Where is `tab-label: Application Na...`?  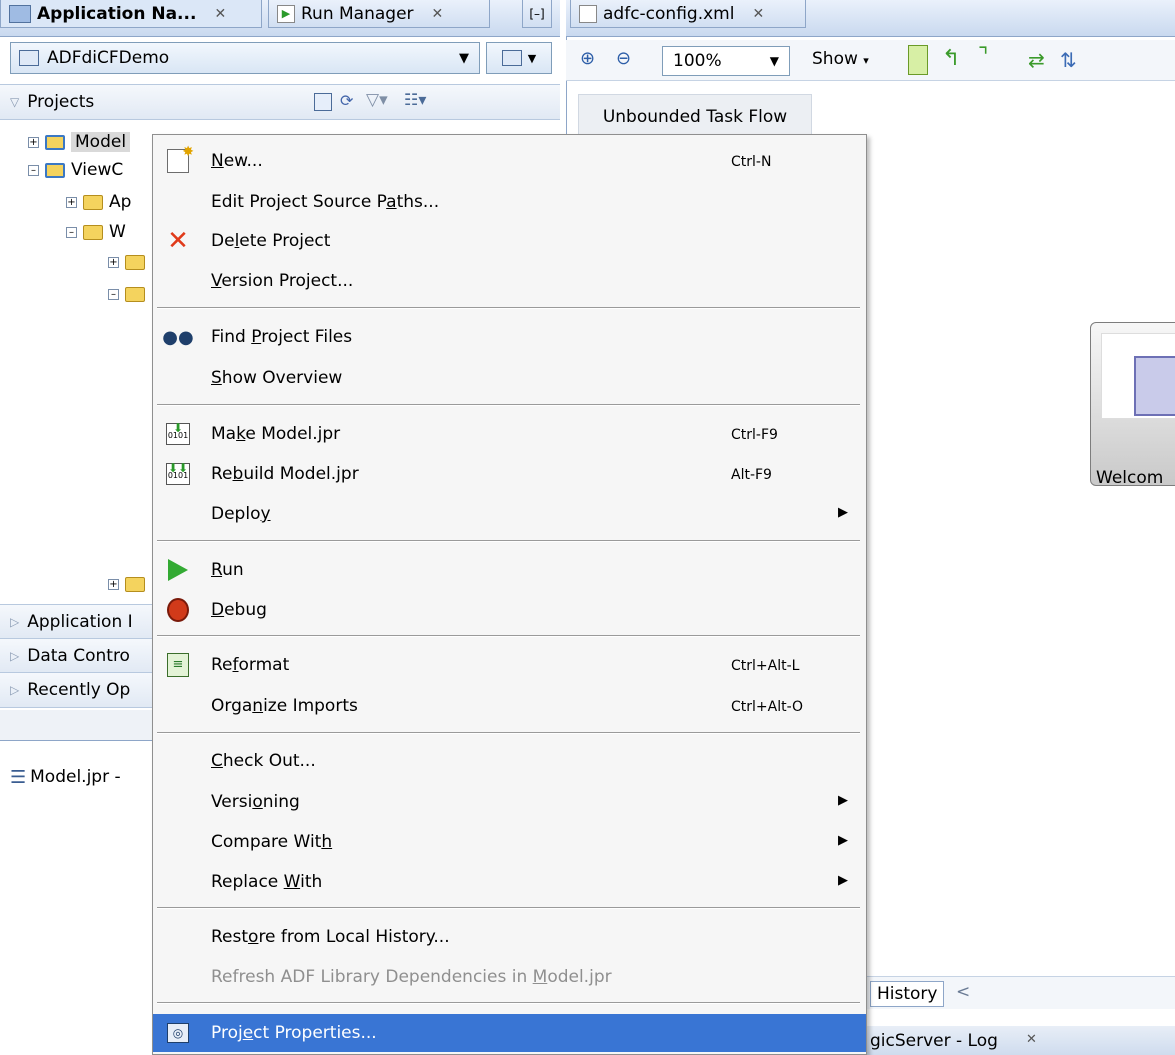
tab-label: Application Na... is located at coordinates (117, 13).